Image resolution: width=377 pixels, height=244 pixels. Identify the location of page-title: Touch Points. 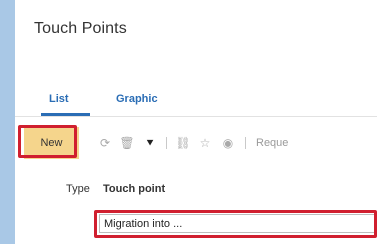
(80, 28).